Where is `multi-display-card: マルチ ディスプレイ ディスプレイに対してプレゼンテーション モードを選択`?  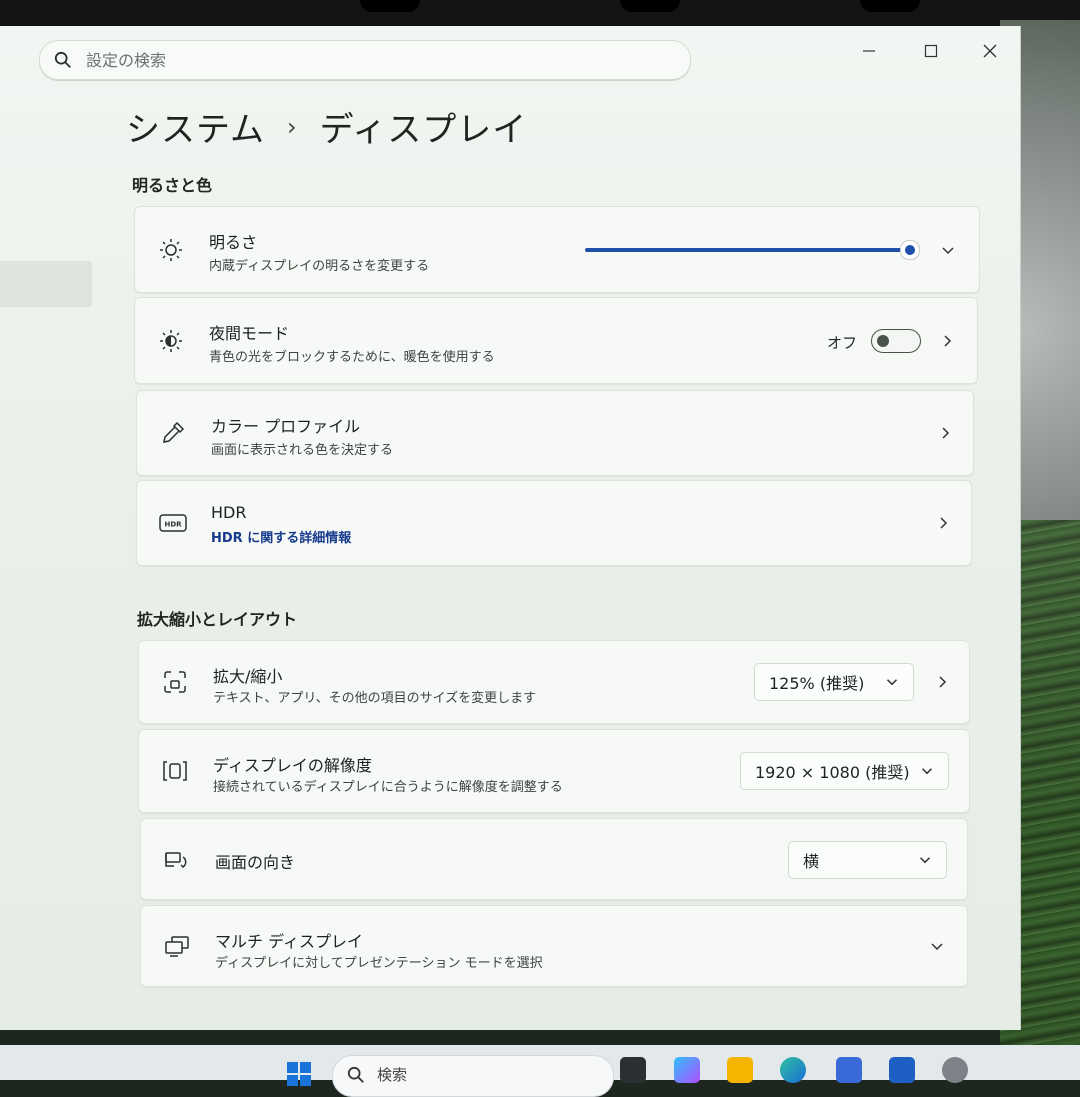
multi-display-card: マルチ ディスプレイ ディスプレイに対してプレゼンテーション モードを選択 is located at coordinates (554, 946).